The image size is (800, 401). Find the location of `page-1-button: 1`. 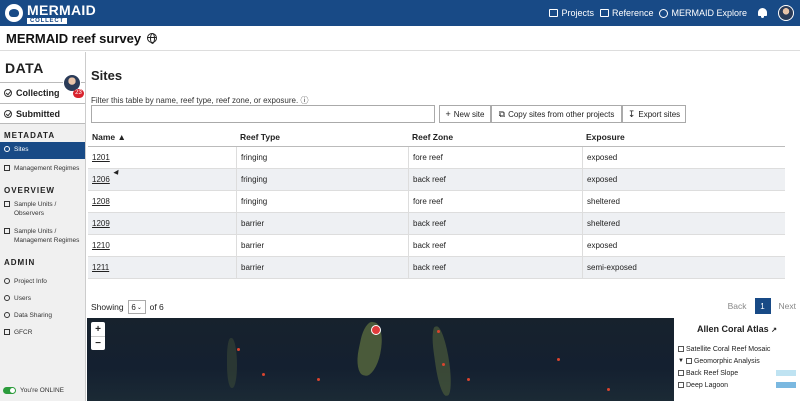

page-1-button: 1 is located at coordinates (762, 306).